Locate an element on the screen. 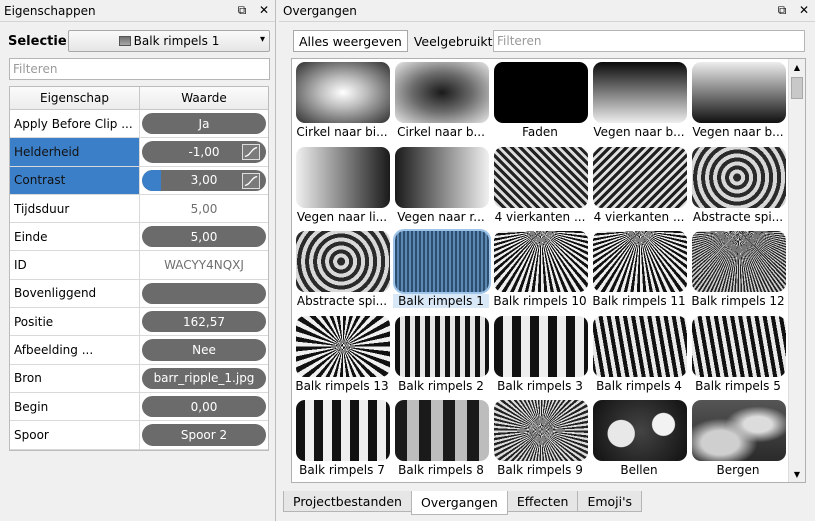  transition-item: Balk rimpels 3 is located at coordinates (540, 356).